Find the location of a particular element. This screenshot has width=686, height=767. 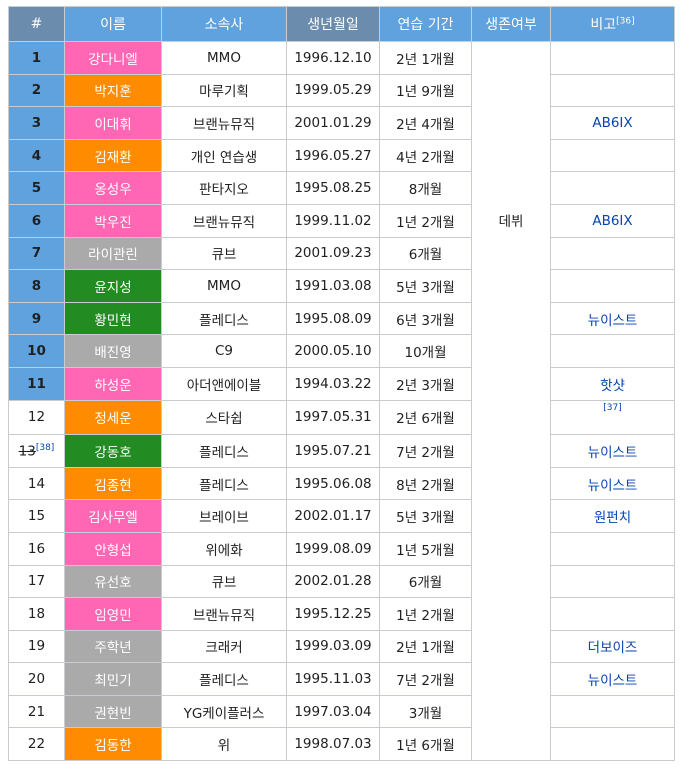

birth-date-cell: 1995.12.25 is located at coordinates (333, 614).